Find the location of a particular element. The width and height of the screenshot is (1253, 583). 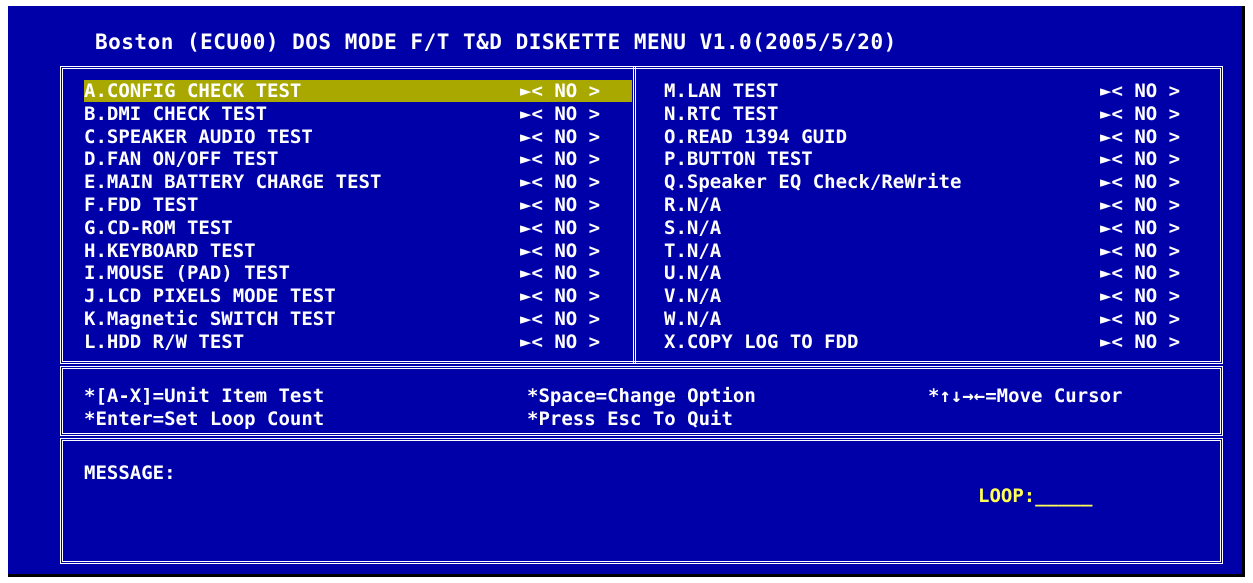

help-enter-loop: *Enter=Set Loop Count is located at coordinates (204, 419).